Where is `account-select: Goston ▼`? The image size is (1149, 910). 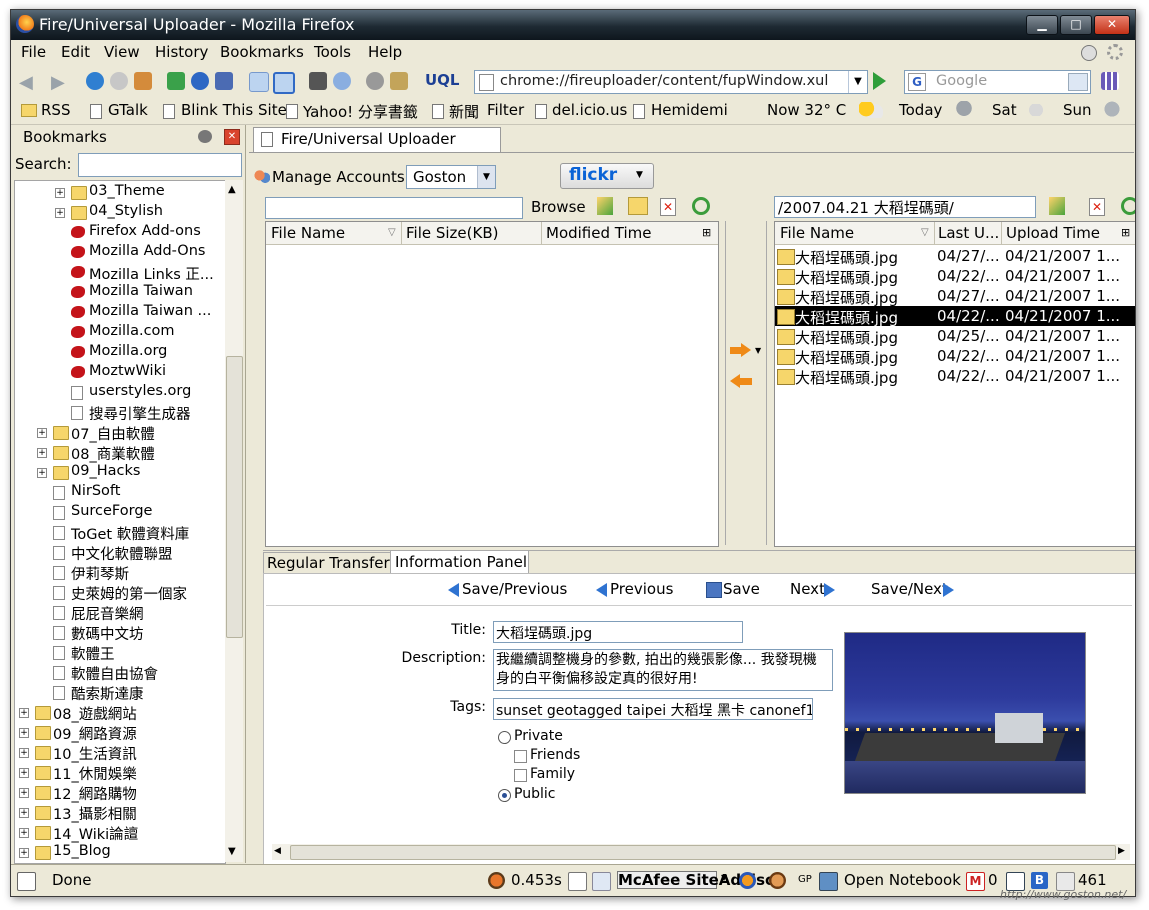 account-select: Goston ▼ is located at coordinates (451, 177).